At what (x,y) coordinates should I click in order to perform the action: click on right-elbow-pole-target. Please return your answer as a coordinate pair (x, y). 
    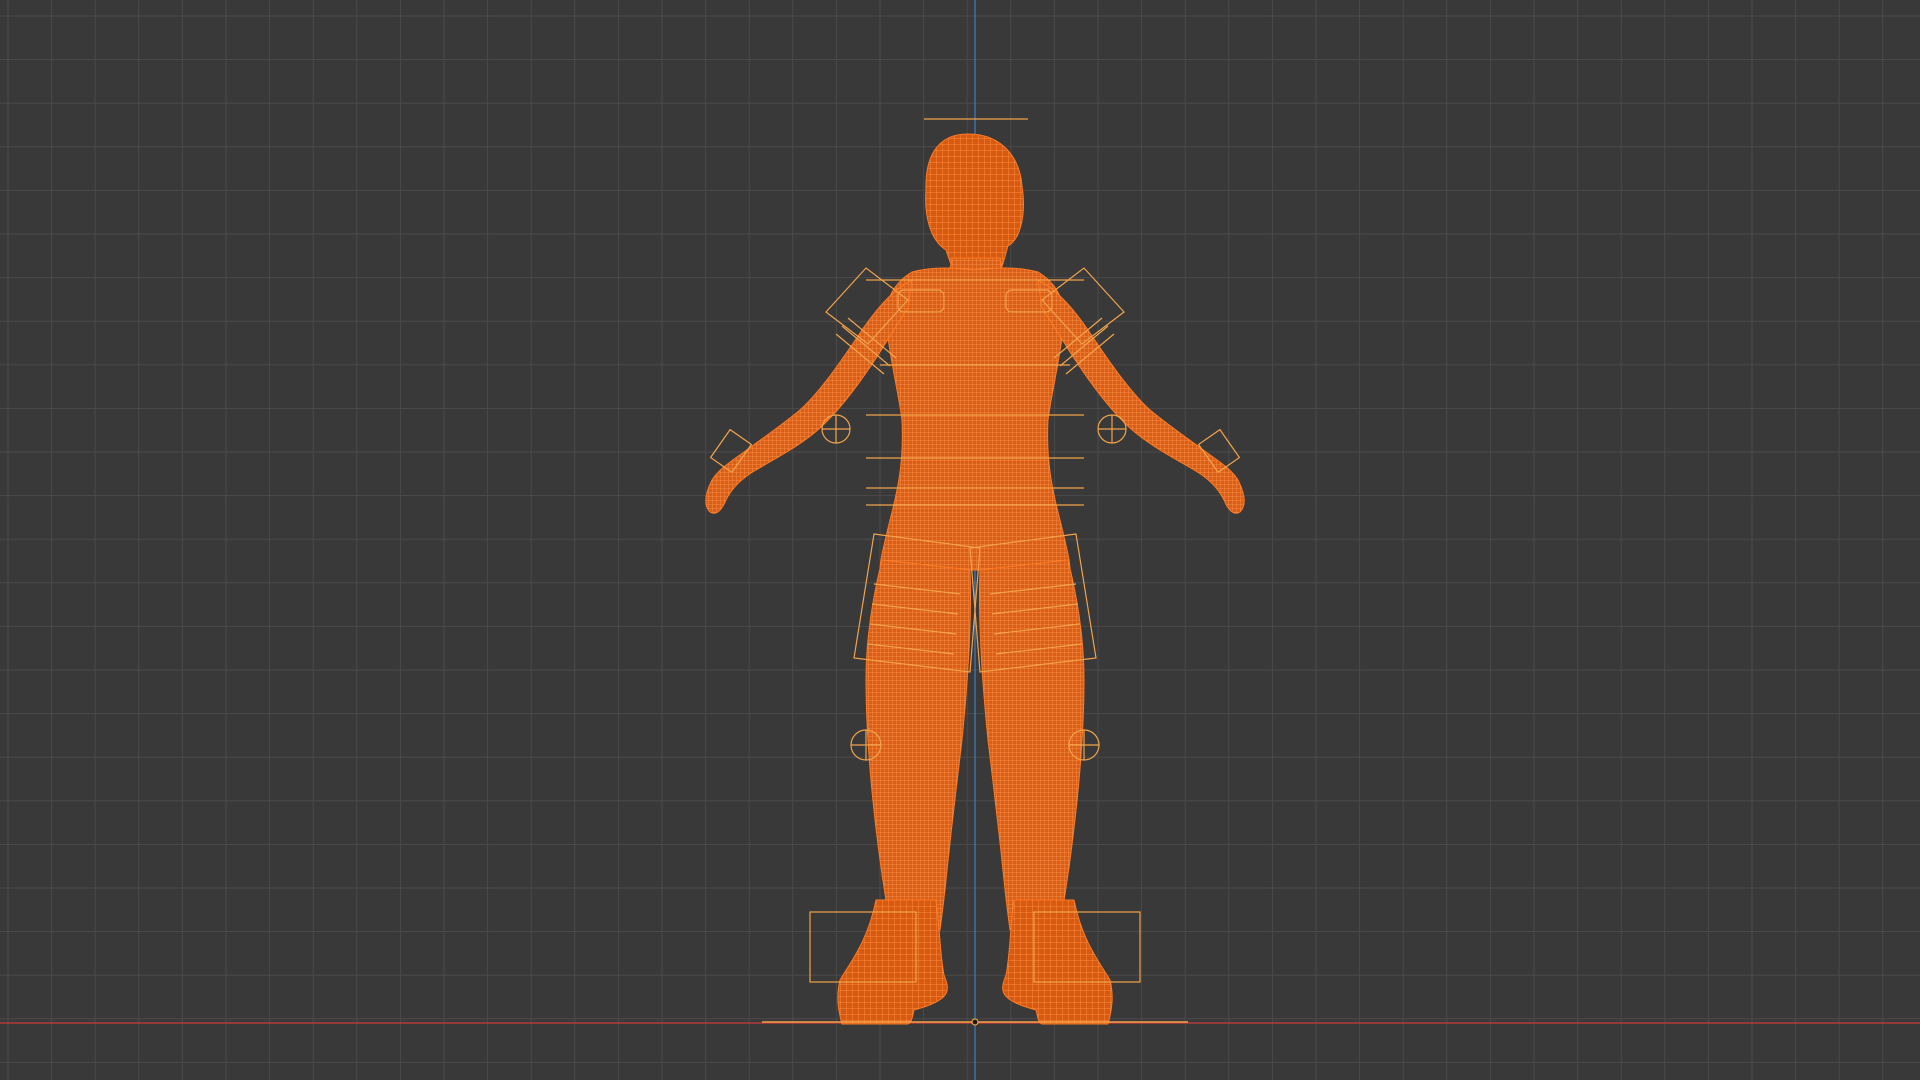
    Looking at the image, I should click on (1112, 429).